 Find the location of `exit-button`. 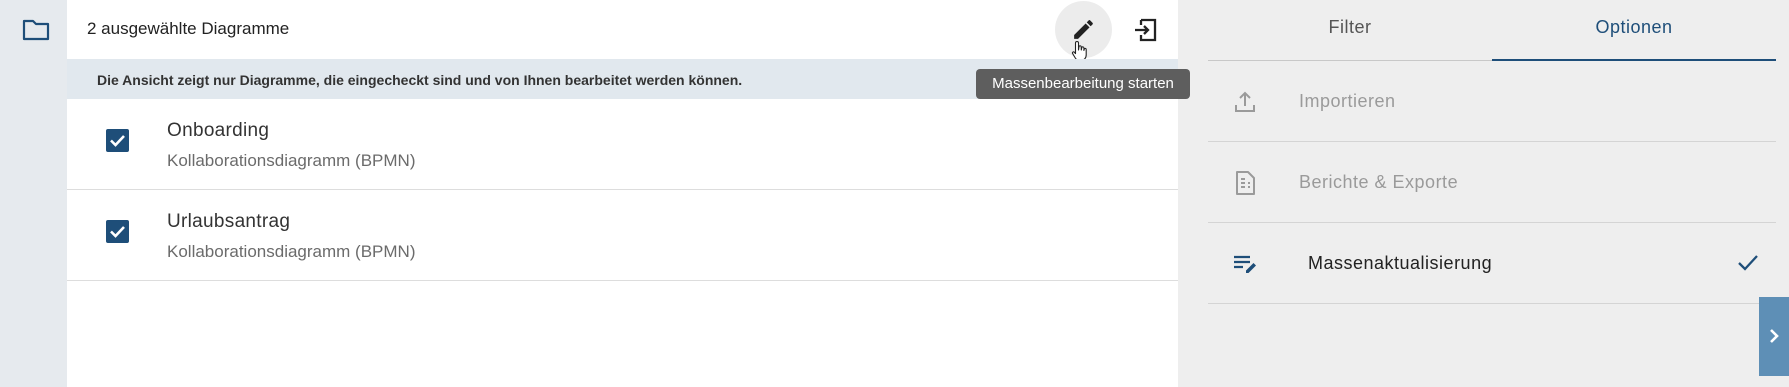

exit-button is located at coordinates (1145, 30).